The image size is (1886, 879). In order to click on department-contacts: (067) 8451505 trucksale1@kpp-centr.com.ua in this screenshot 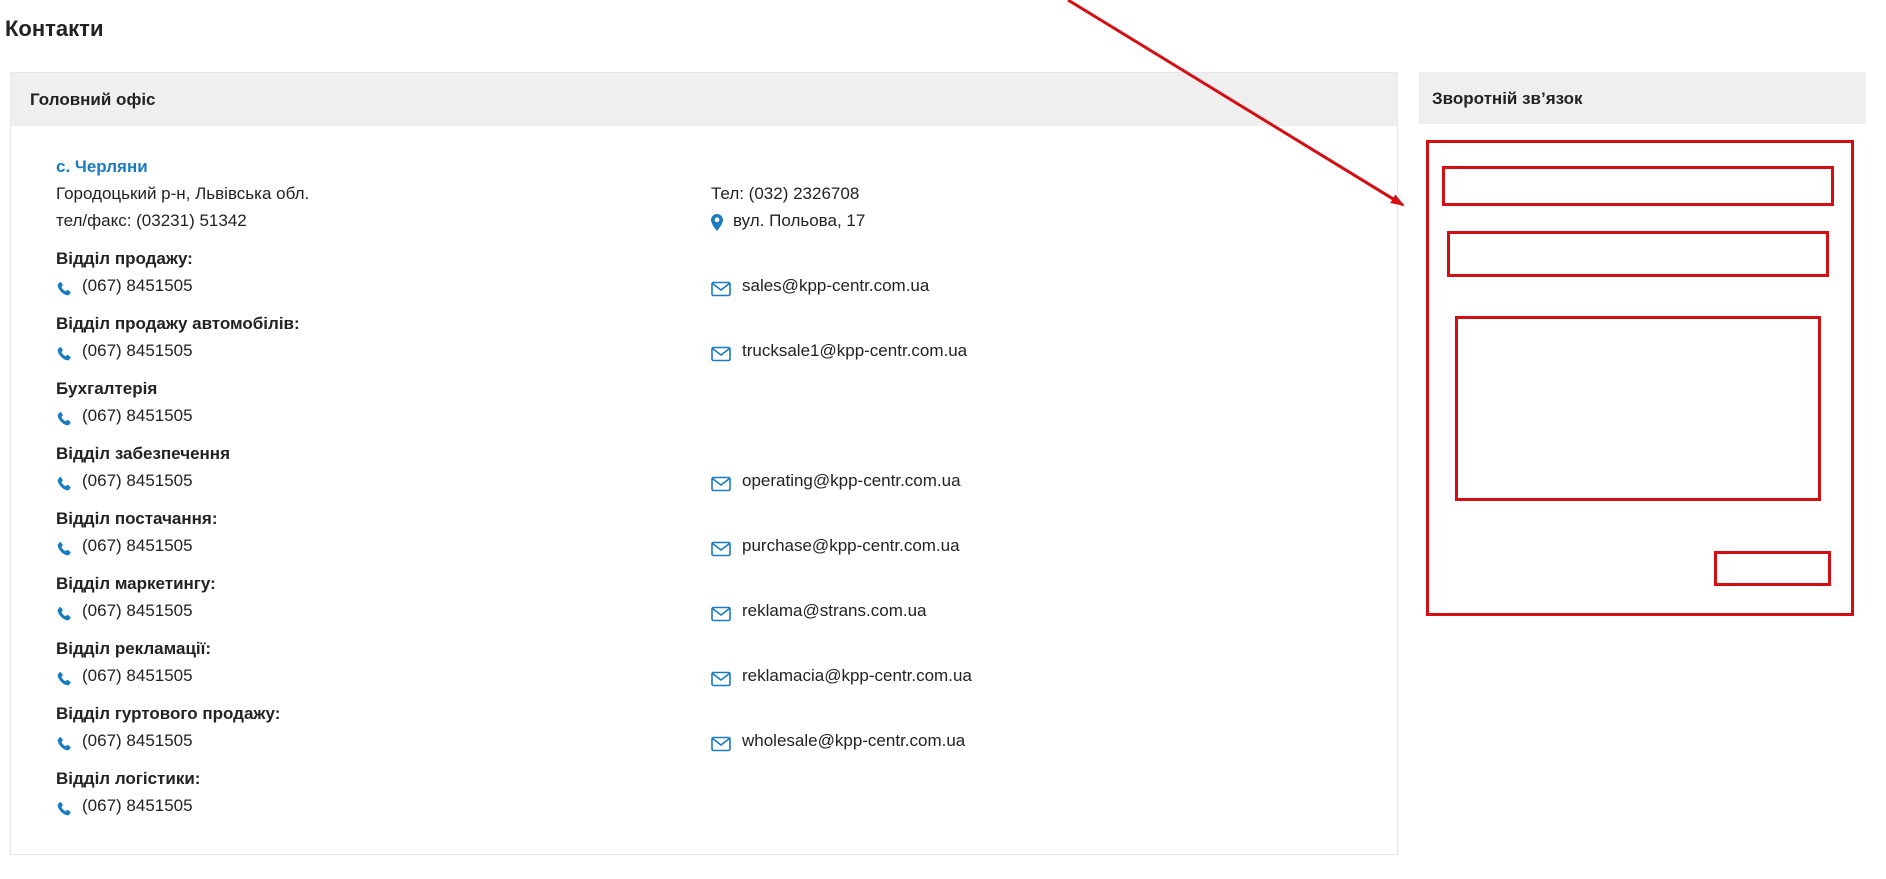, I will do `click(726, 350)`.